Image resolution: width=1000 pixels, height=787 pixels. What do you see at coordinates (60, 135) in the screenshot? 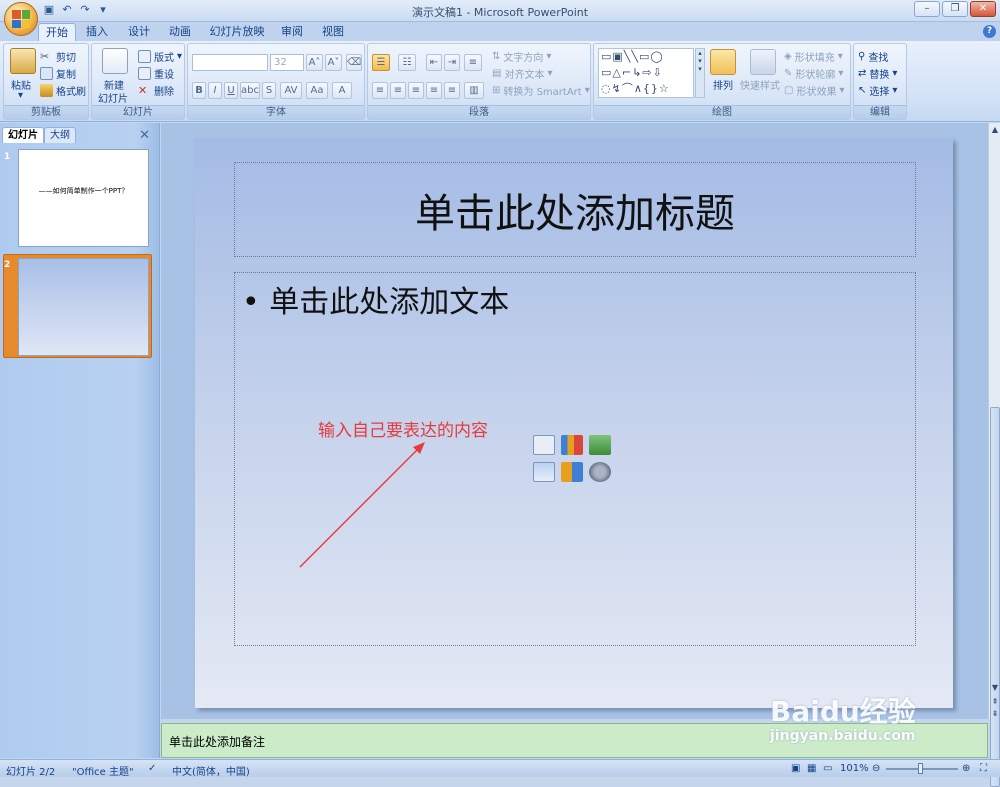
I see `tab-outline-panel: 大纲` at bounding box center [60, 135].